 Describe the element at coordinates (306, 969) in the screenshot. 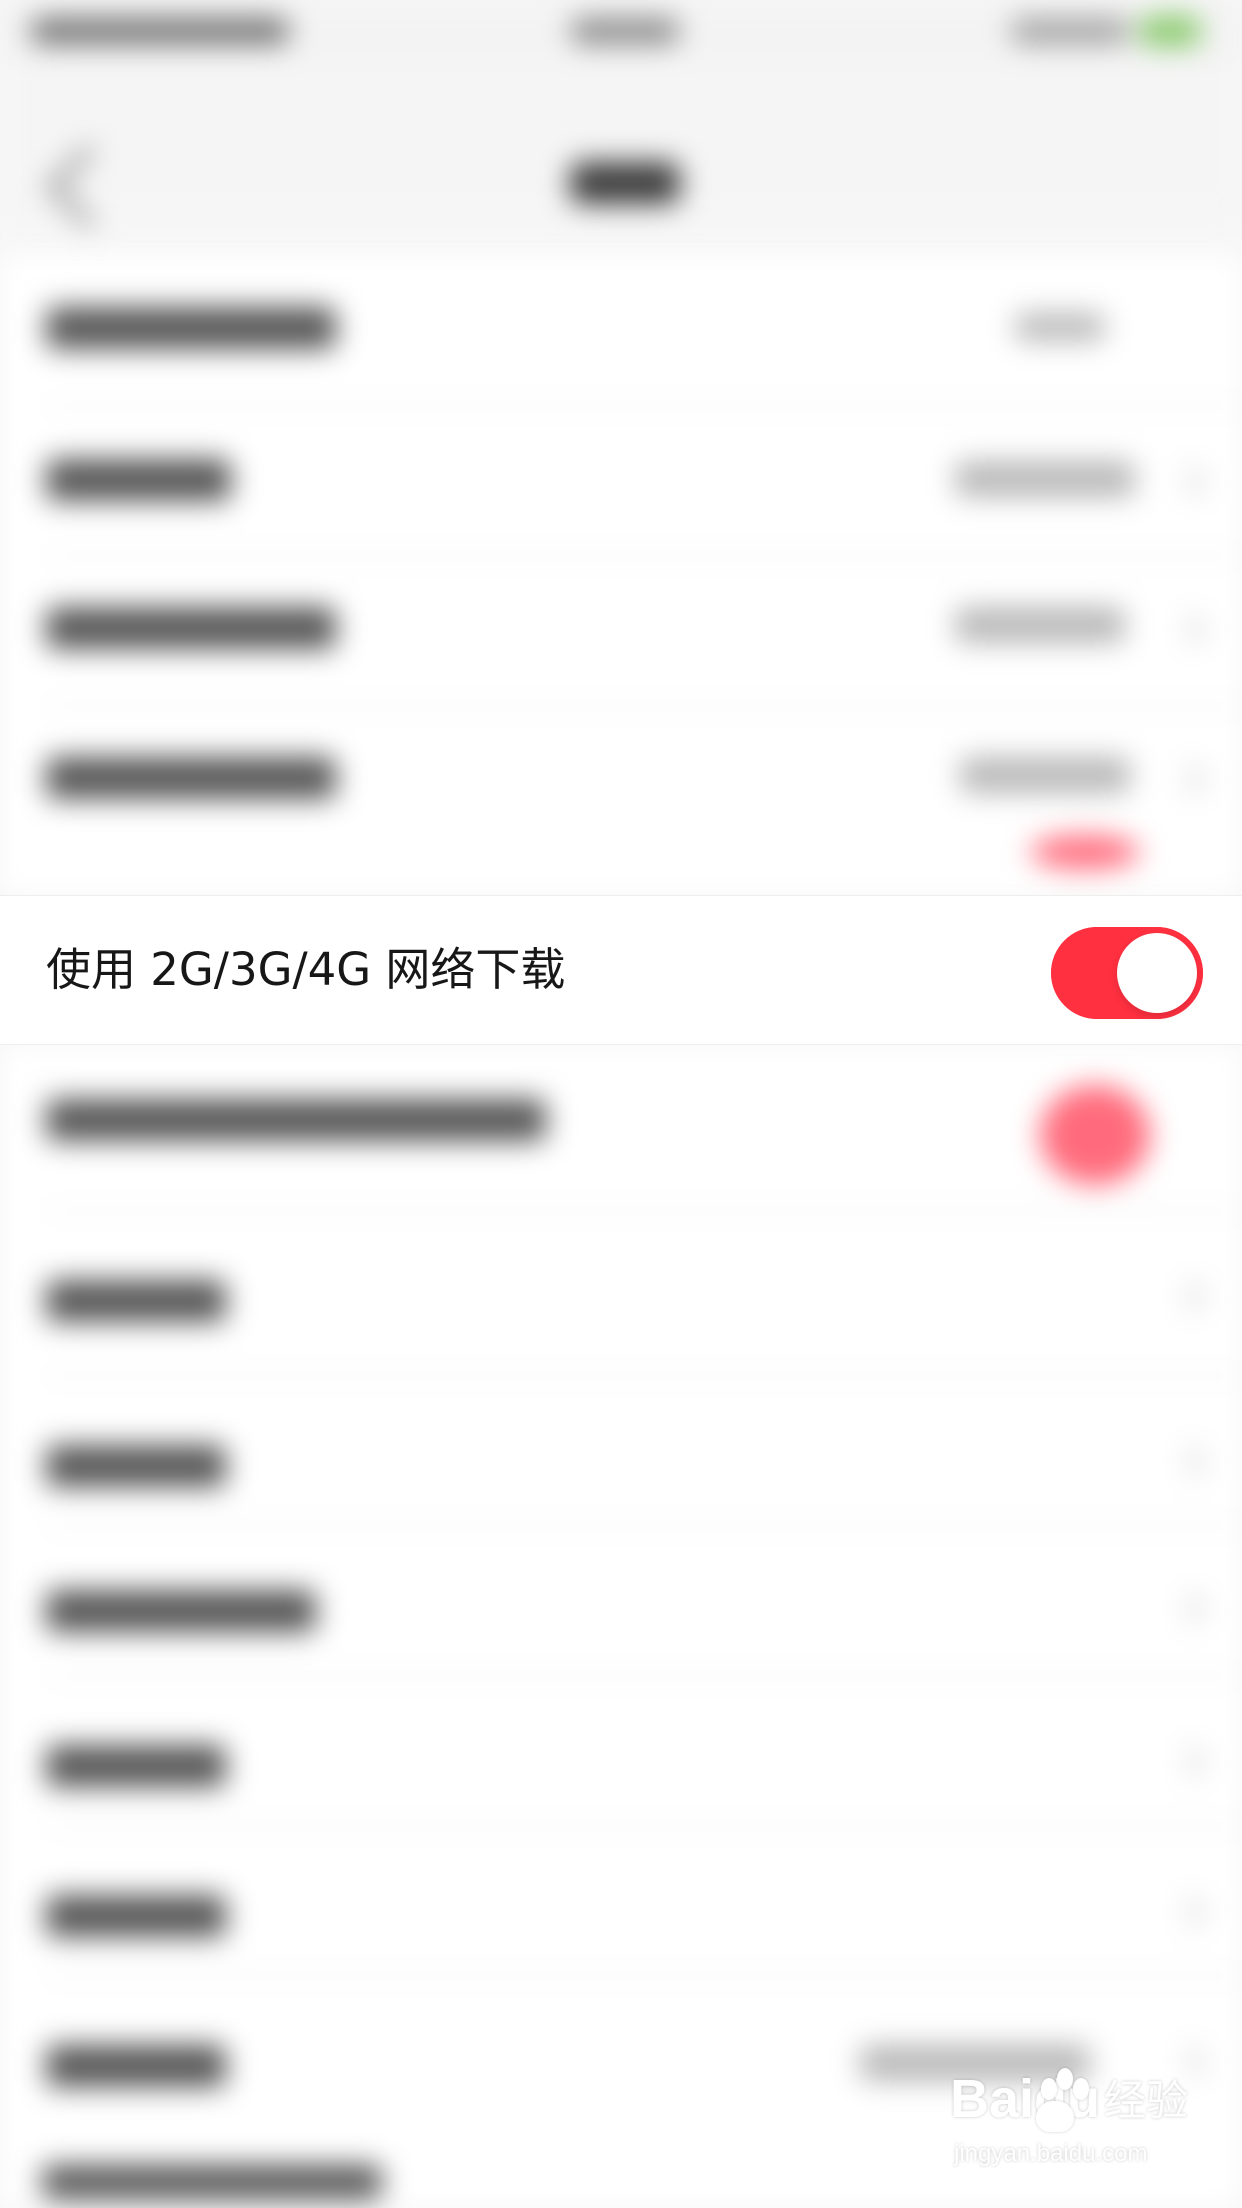

I see `mobile-network-download-label: 使用 2G/3G/4G 网络下载` at that location.